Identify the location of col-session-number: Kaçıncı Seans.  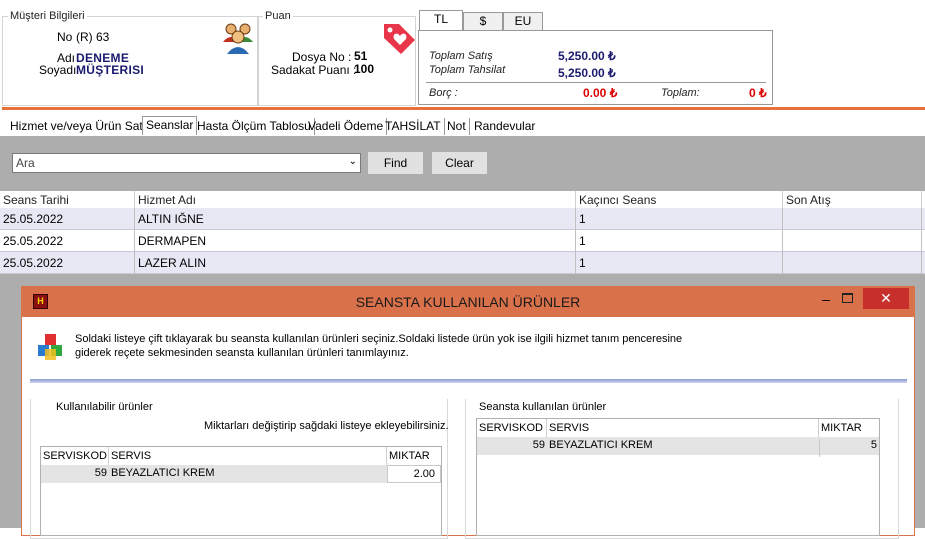
(679, 200).